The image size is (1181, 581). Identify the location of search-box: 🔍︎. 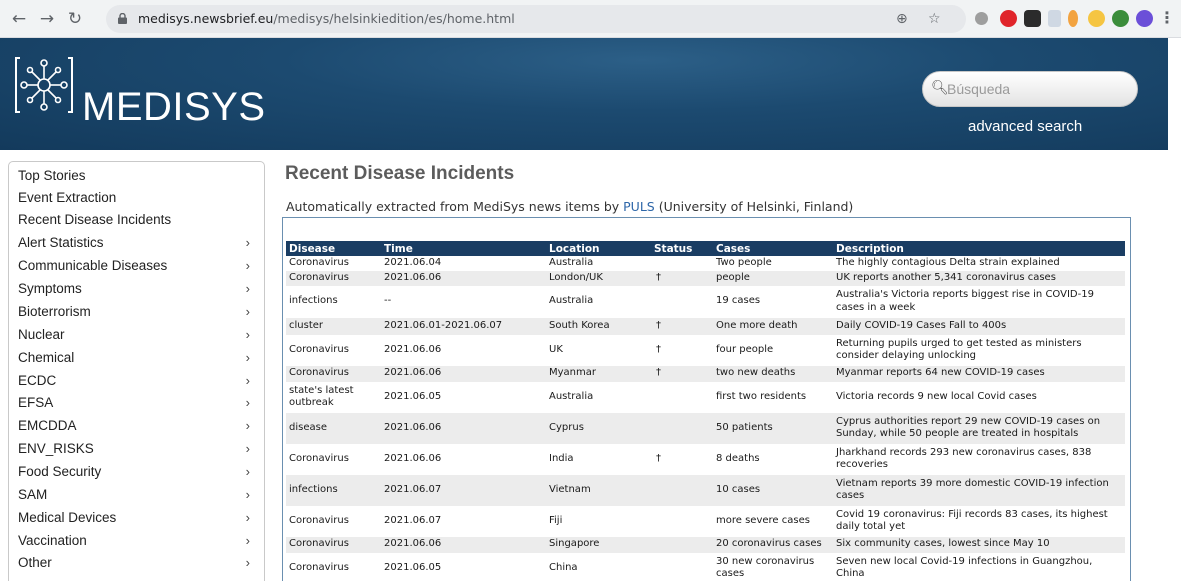
(1030, 89).